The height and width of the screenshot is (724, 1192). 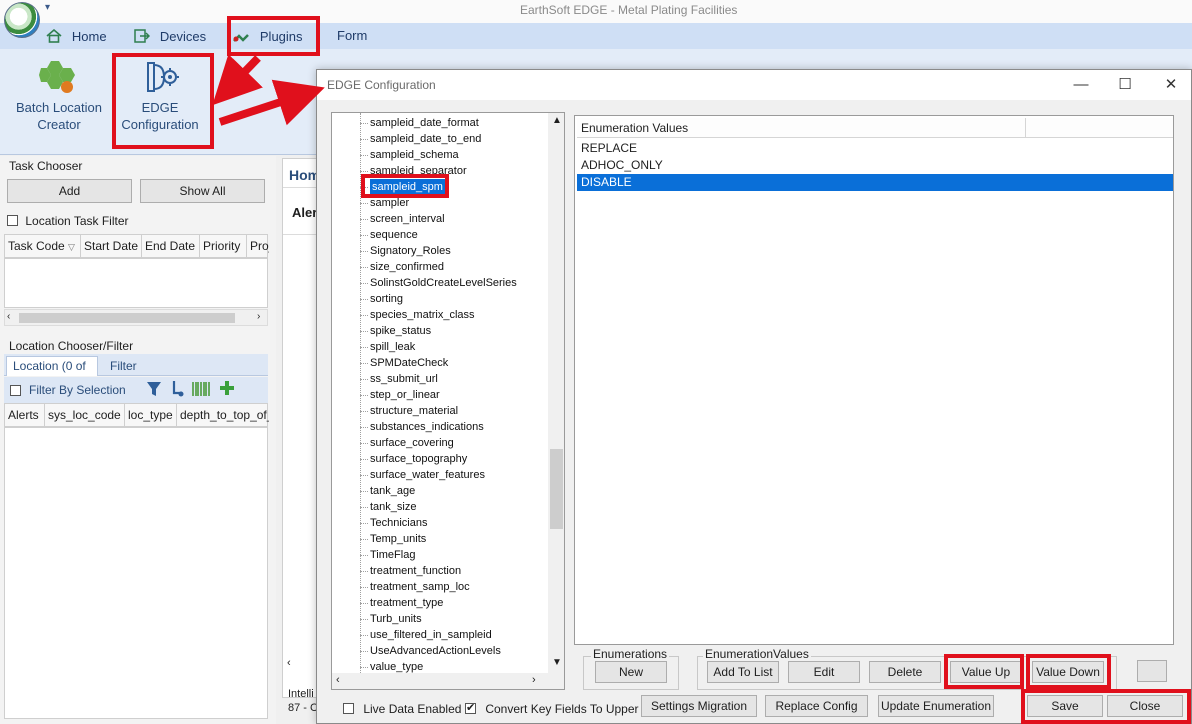 I want to click on scroll-up-icon: ▲, so click(x=557, y=120).